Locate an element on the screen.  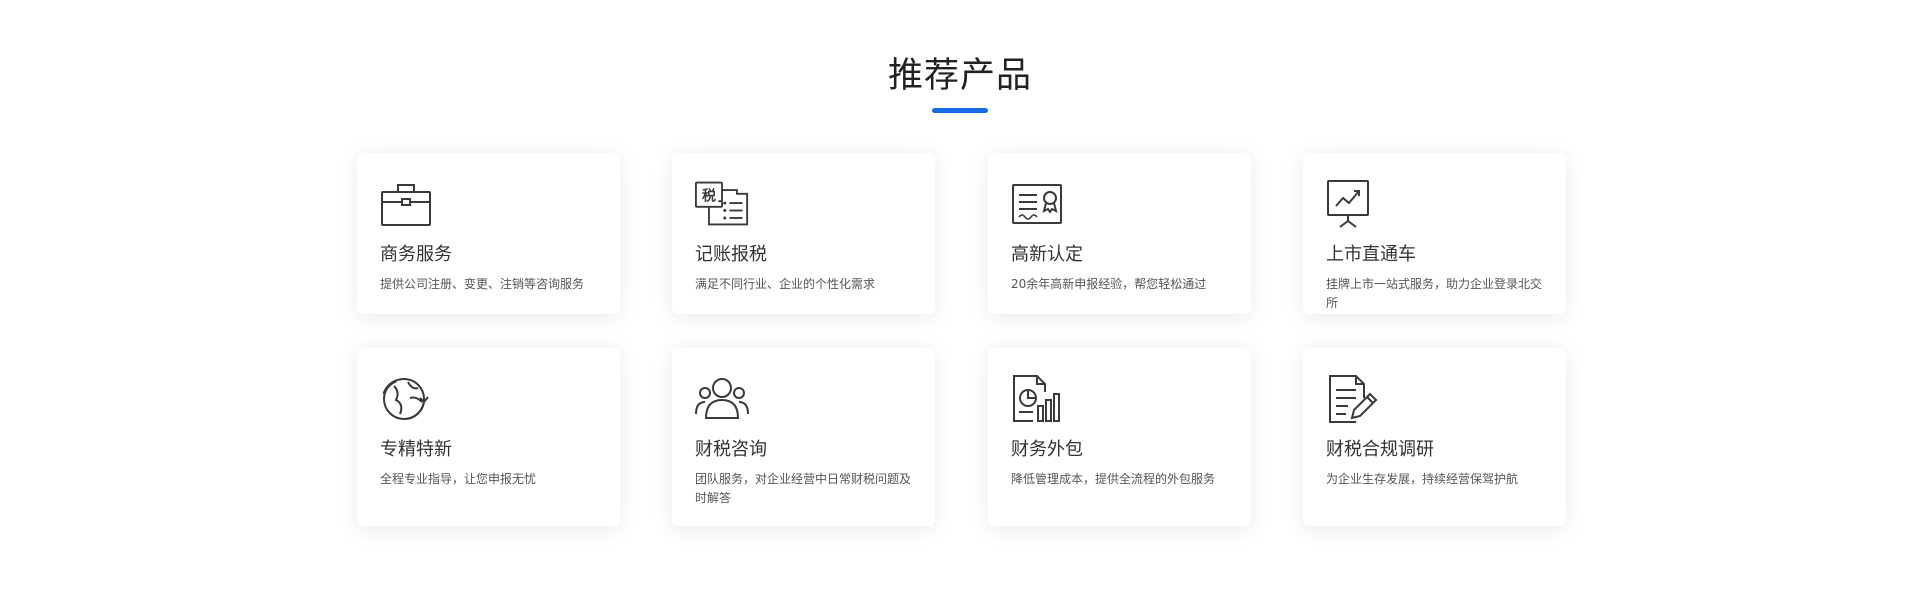
card-description: 团队服务，对企业经营中日常财税问题及时解答 is located at coordinates (803, 488).